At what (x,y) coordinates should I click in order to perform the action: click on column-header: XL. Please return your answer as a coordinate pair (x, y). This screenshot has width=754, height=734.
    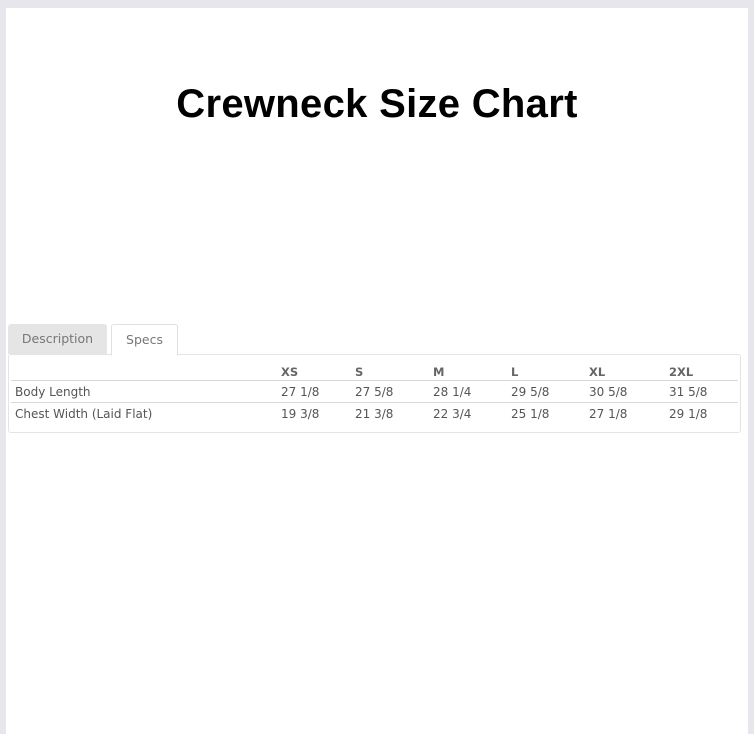
    Looking at the image, I should click on (597, 372).